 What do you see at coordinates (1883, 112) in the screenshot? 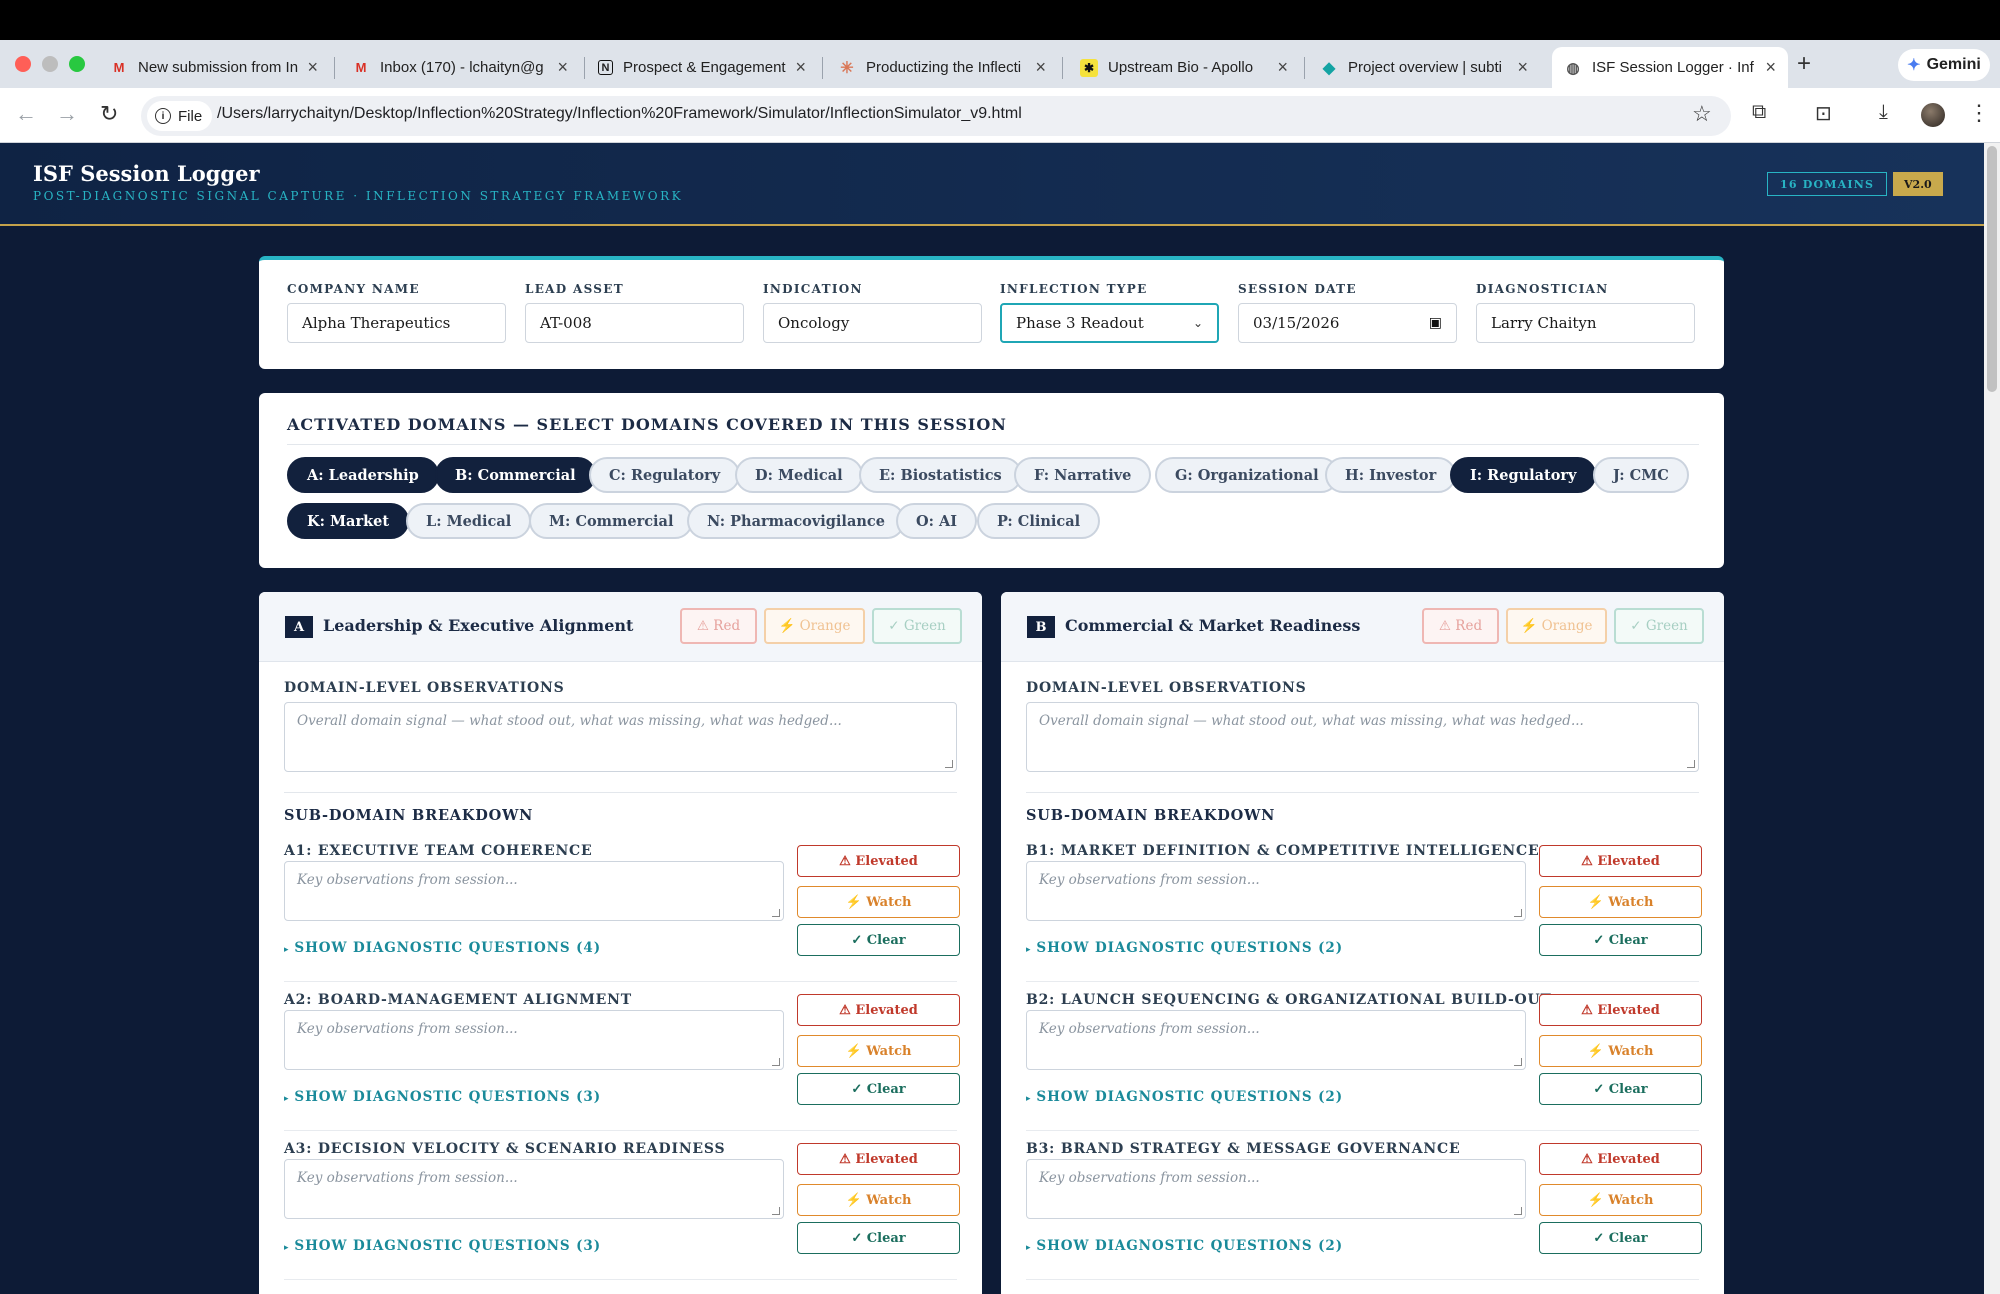
I see `download-icon: ⤓` at bounding box center [1883, 112].